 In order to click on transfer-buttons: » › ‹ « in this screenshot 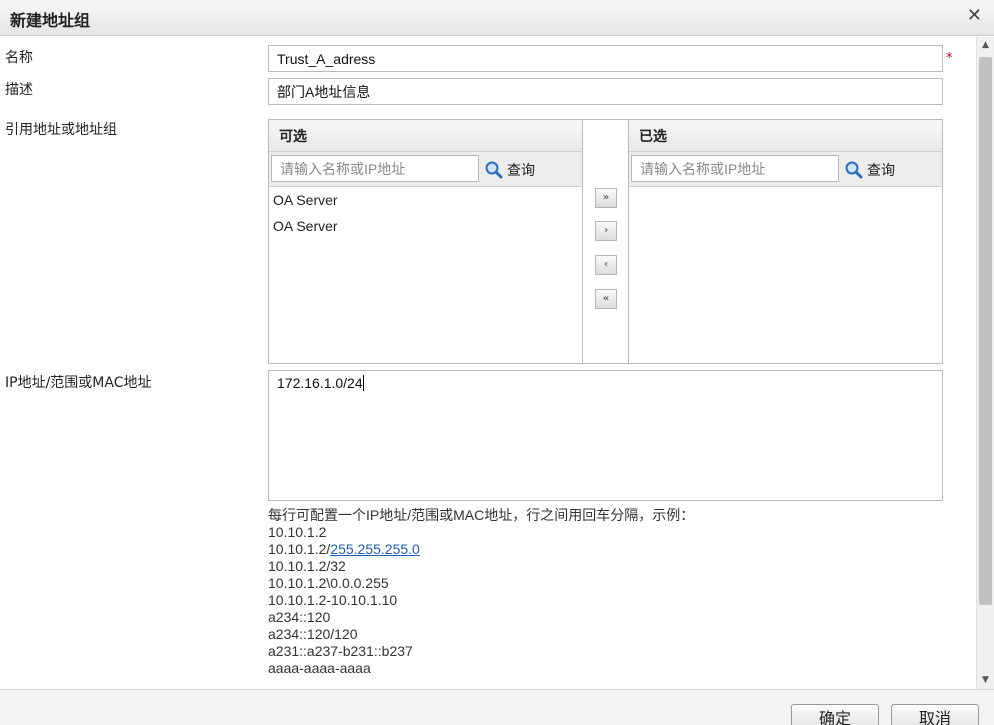, I will do `click(606, 241)`.